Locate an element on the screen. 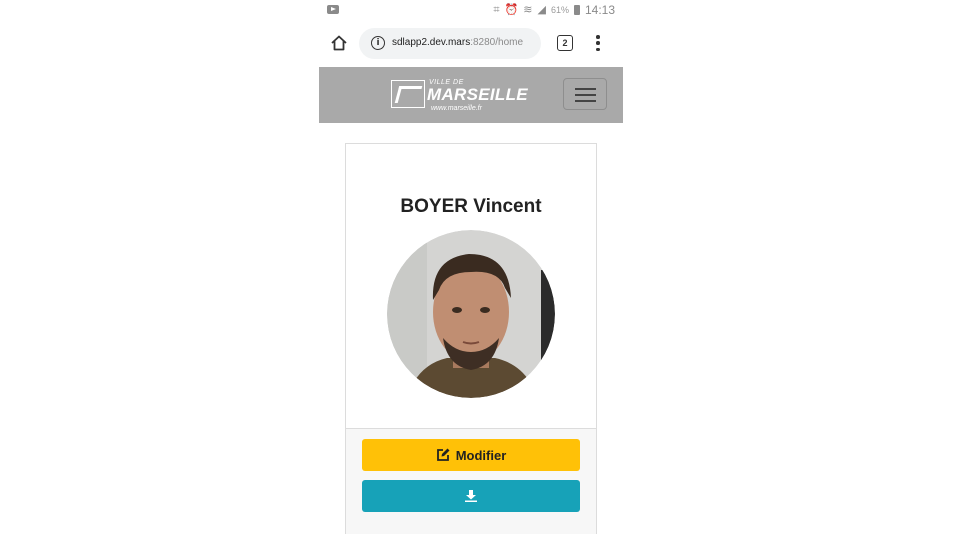  address-bar: i sdlapp2.dev.mars:8280/home is located at coordinates (450, 43).